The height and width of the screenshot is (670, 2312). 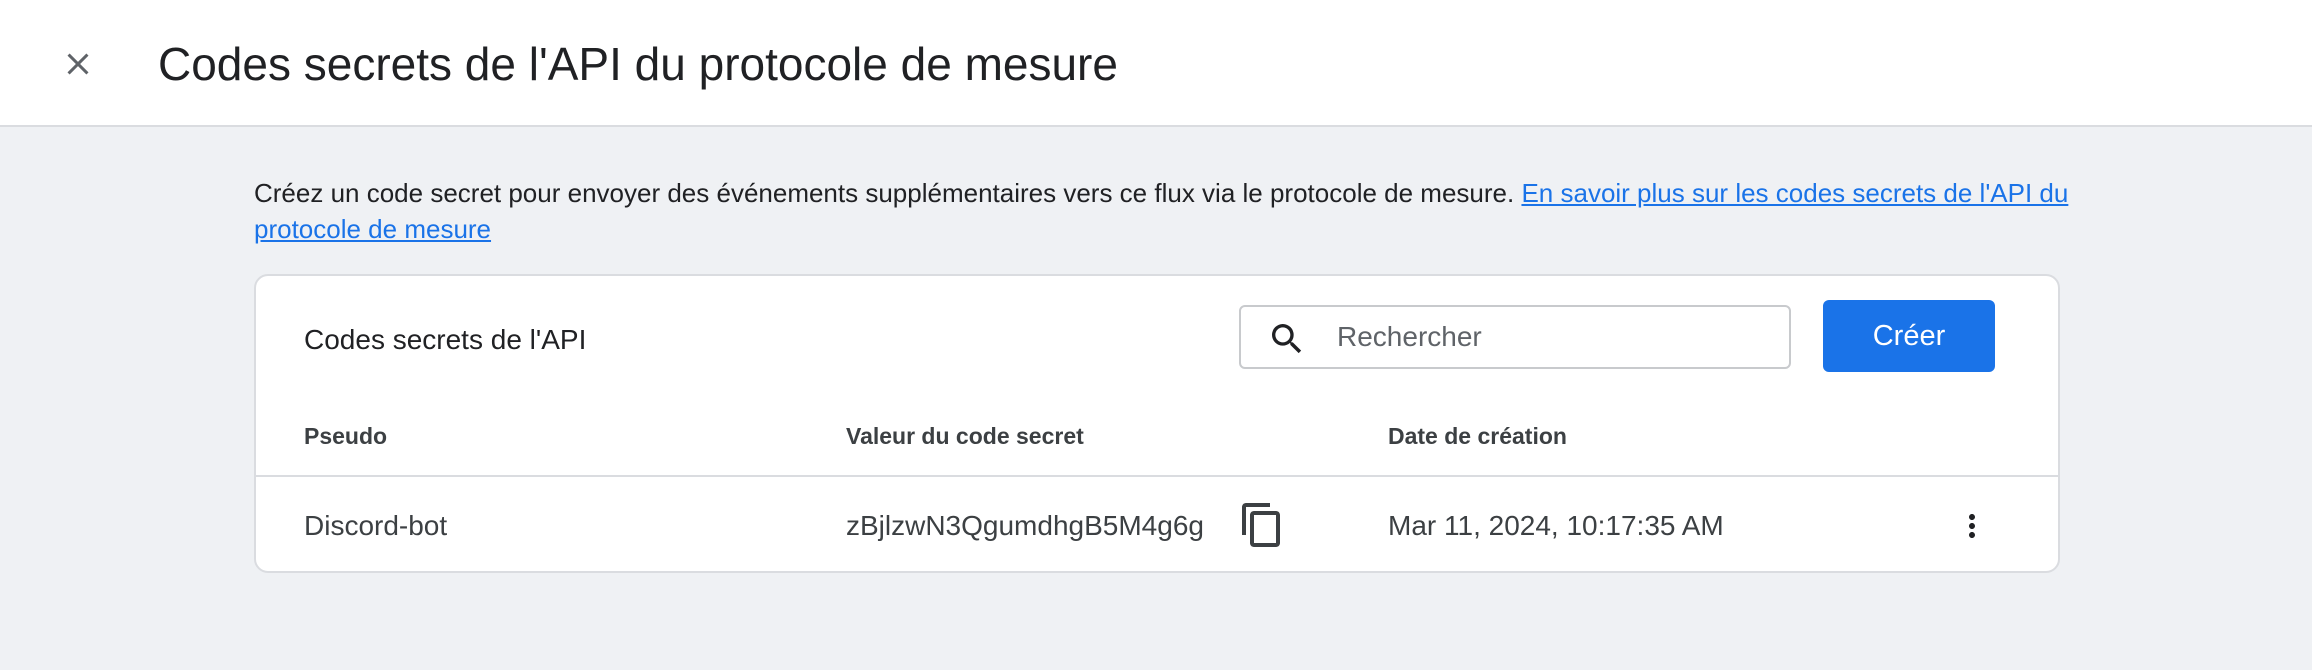 What do you see at coordinates (376, 525) in the screenshot?
I see `row-nickname: Discord-bot` at bounding box center [376, 525].